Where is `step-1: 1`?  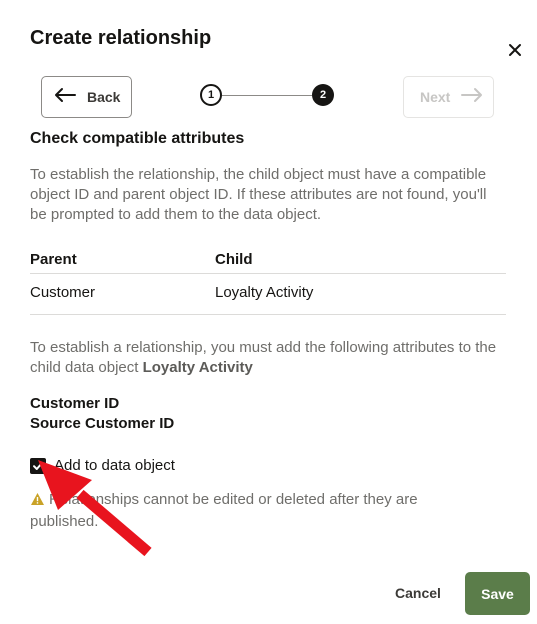
step-1: 1 is located at coordinates (211, 95).